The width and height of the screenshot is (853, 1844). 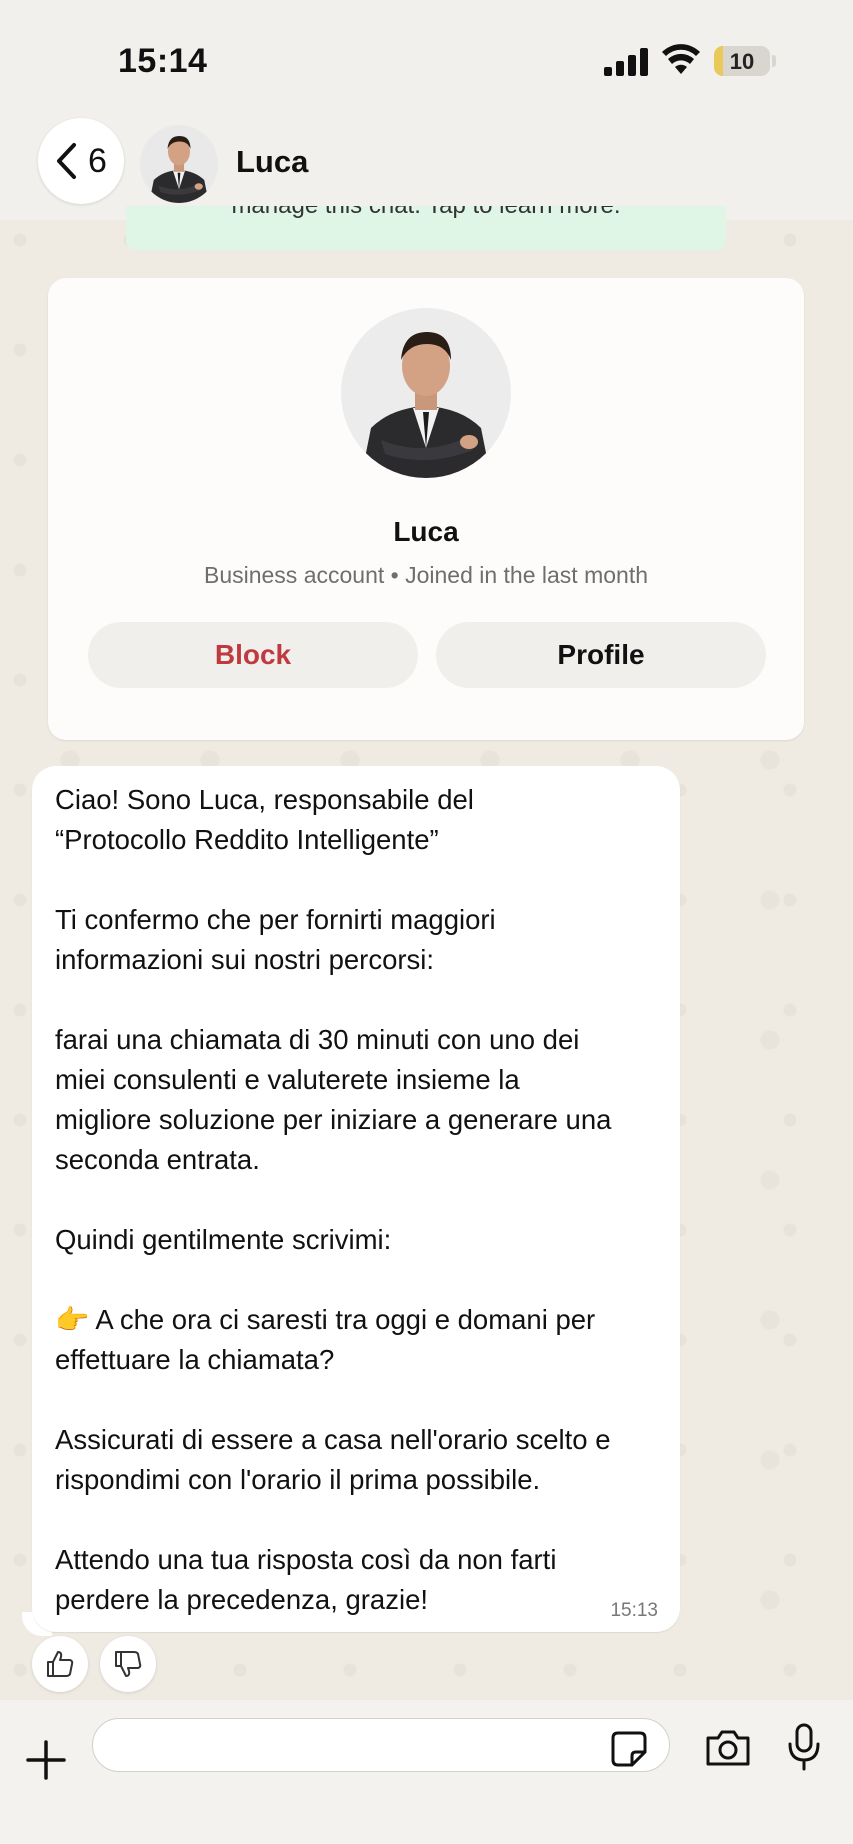 I want to click on message-line: effettuare la chiamata?, so click(x=195, y=1359).